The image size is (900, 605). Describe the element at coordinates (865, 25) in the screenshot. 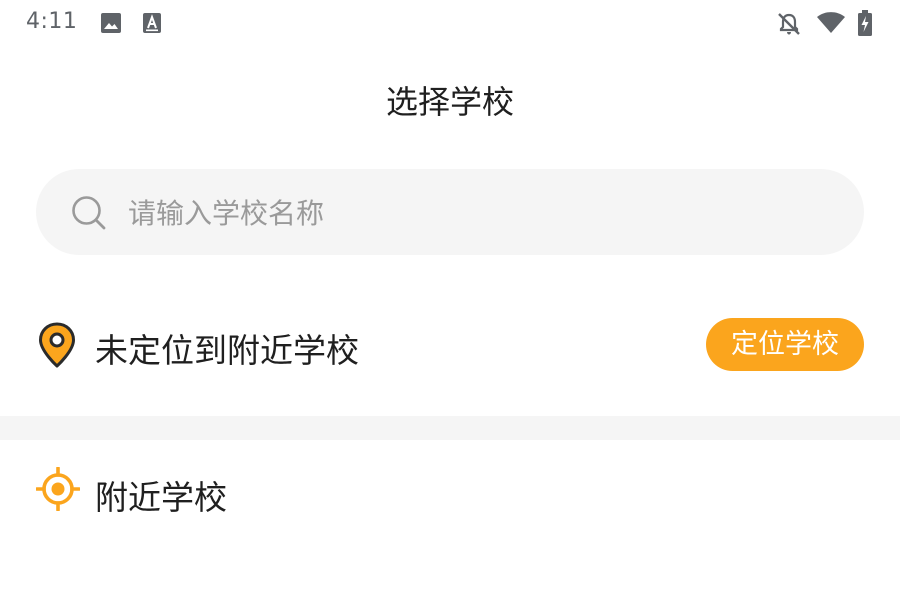

I see `battery-charging-icon` at that location.